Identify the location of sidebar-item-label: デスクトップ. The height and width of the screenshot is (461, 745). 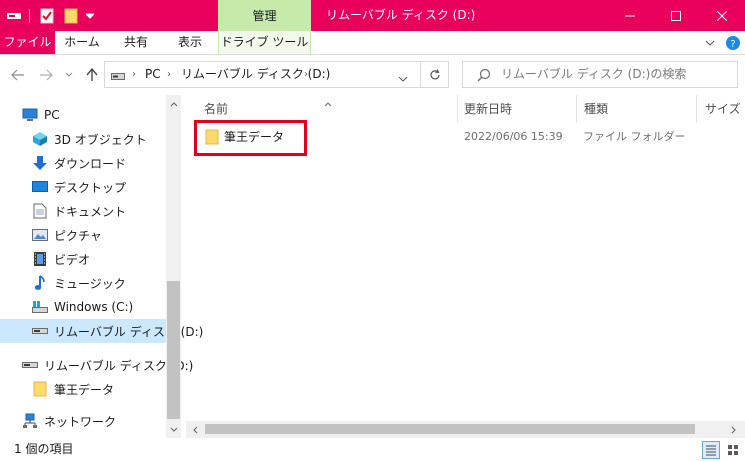
(90, 187).